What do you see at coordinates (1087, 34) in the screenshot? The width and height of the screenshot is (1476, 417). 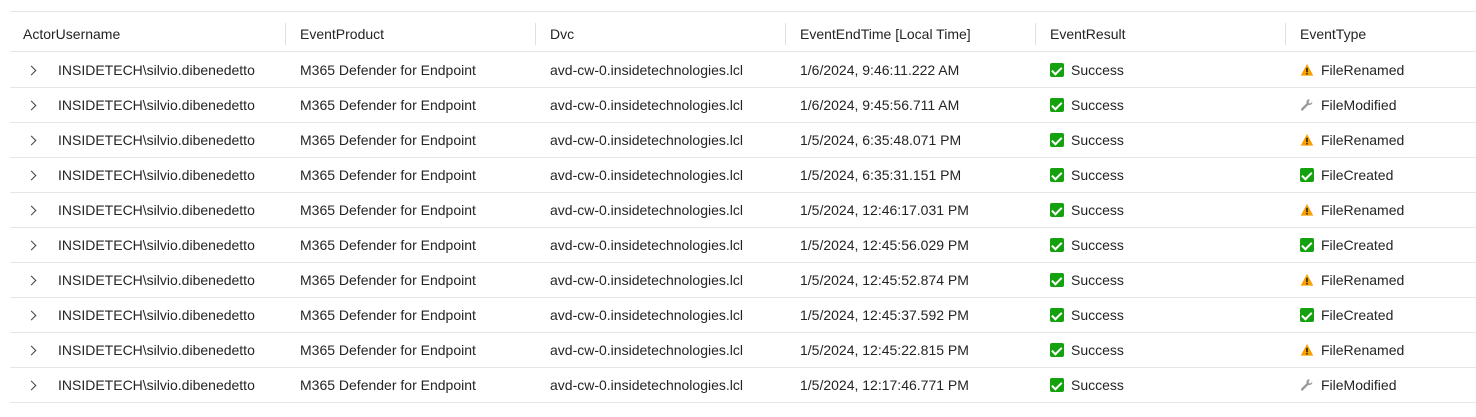 I see `column-header-event-result: EventResult` at bounding box center [1087, 34].